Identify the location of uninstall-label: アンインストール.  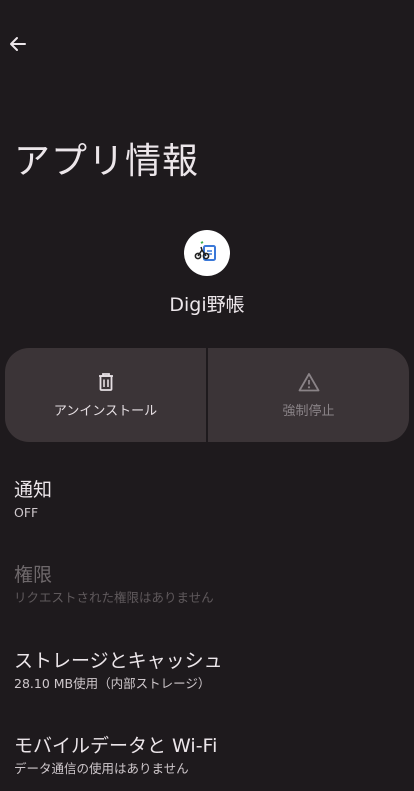
(105, 411).